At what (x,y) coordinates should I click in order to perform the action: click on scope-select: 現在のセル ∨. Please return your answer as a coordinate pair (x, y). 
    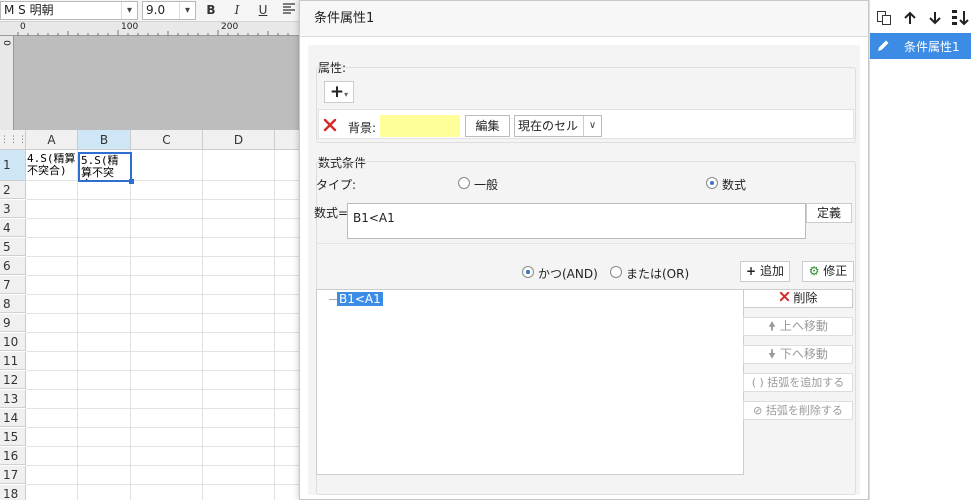
    Looking at the image, I should click on (558, 126).